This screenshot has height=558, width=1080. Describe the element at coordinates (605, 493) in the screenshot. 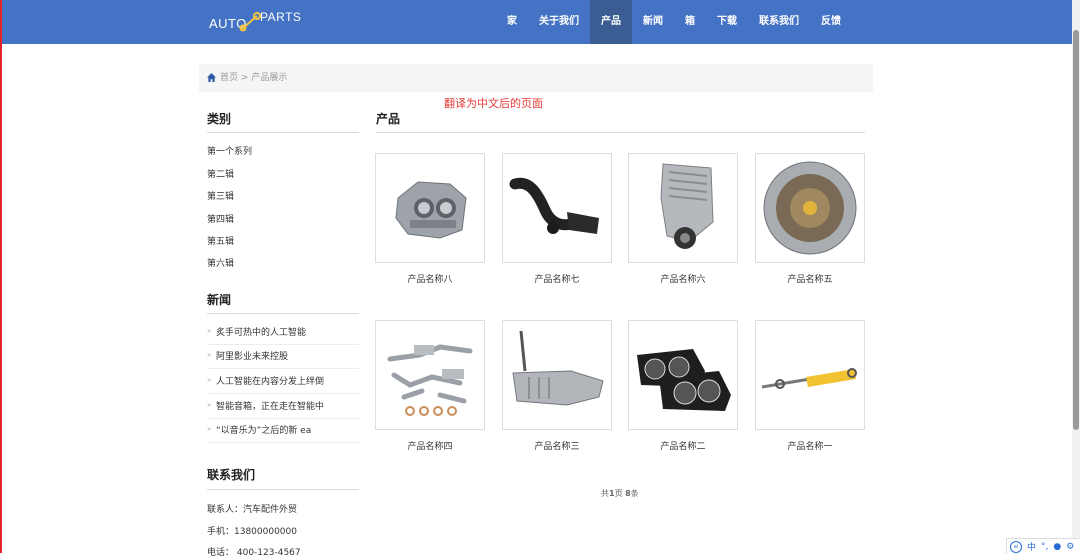

I see `pagination-prefix: 共` at that location.